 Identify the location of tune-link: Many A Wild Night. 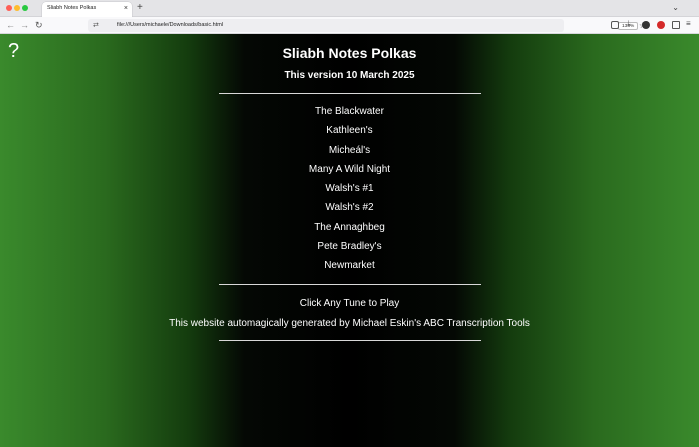
(349, 172).